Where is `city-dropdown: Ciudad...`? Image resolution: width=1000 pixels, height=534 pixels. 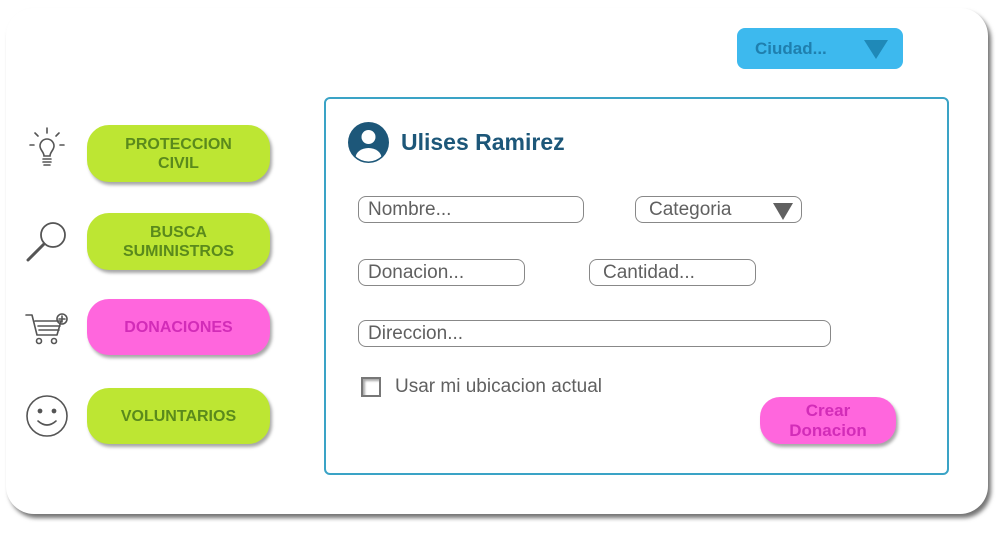 city-dropdown: Ciudad... is located at coordinates (820, 48).